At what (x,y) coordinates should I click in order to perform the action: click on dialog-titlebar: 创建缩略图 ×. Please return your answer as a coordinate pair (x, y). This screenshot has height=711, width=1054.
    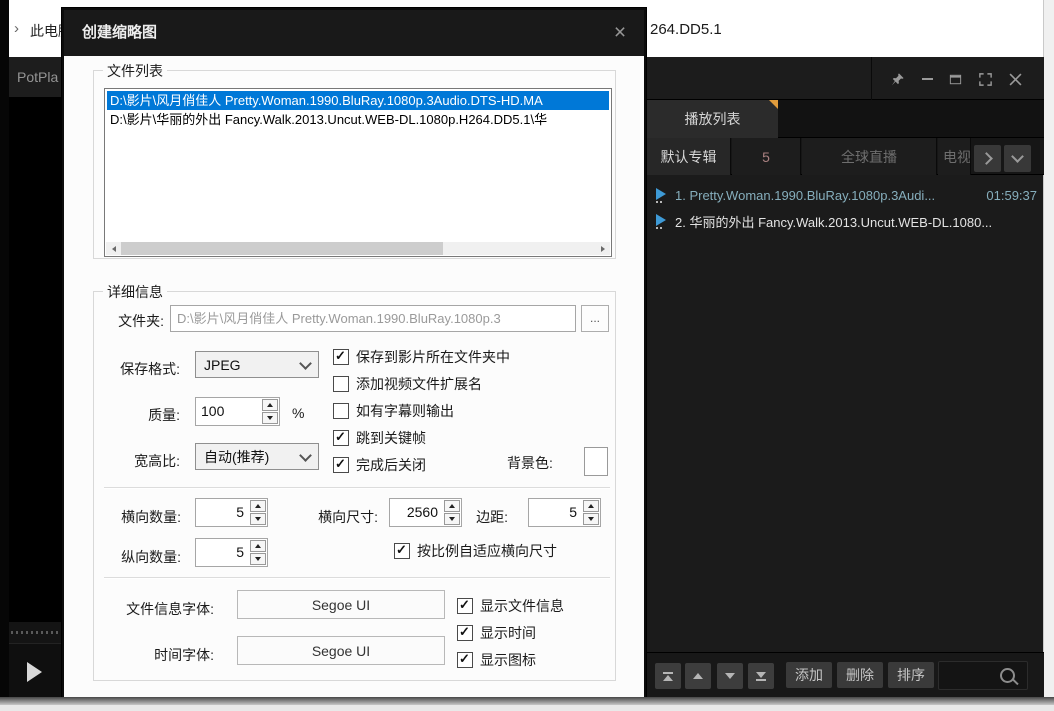
    Looking at the image, I should click on (354, 33).